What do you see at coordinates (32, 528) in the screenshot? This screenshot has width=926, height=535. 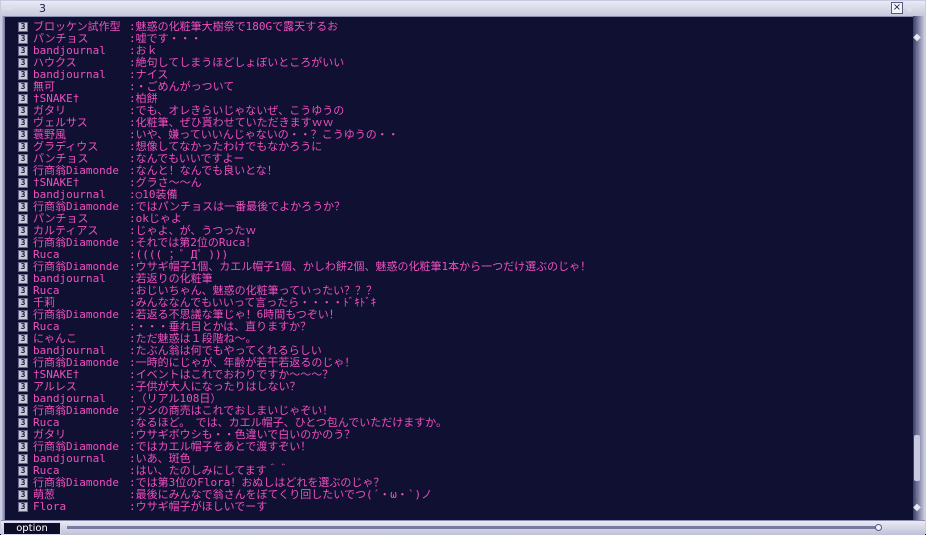 I see `option-tab: option` at bounding box center [32, 528].